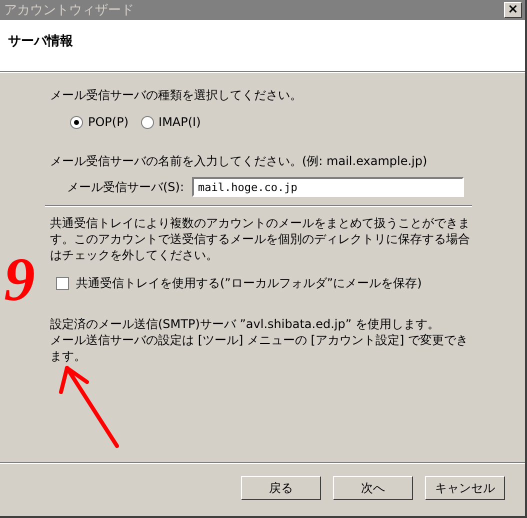 This screenshot has width=527, height=518. What do you see at coordinates (99, 122) in the screenshot?
I see `radio-option: POP(P)` at bounding box center [99, 122].